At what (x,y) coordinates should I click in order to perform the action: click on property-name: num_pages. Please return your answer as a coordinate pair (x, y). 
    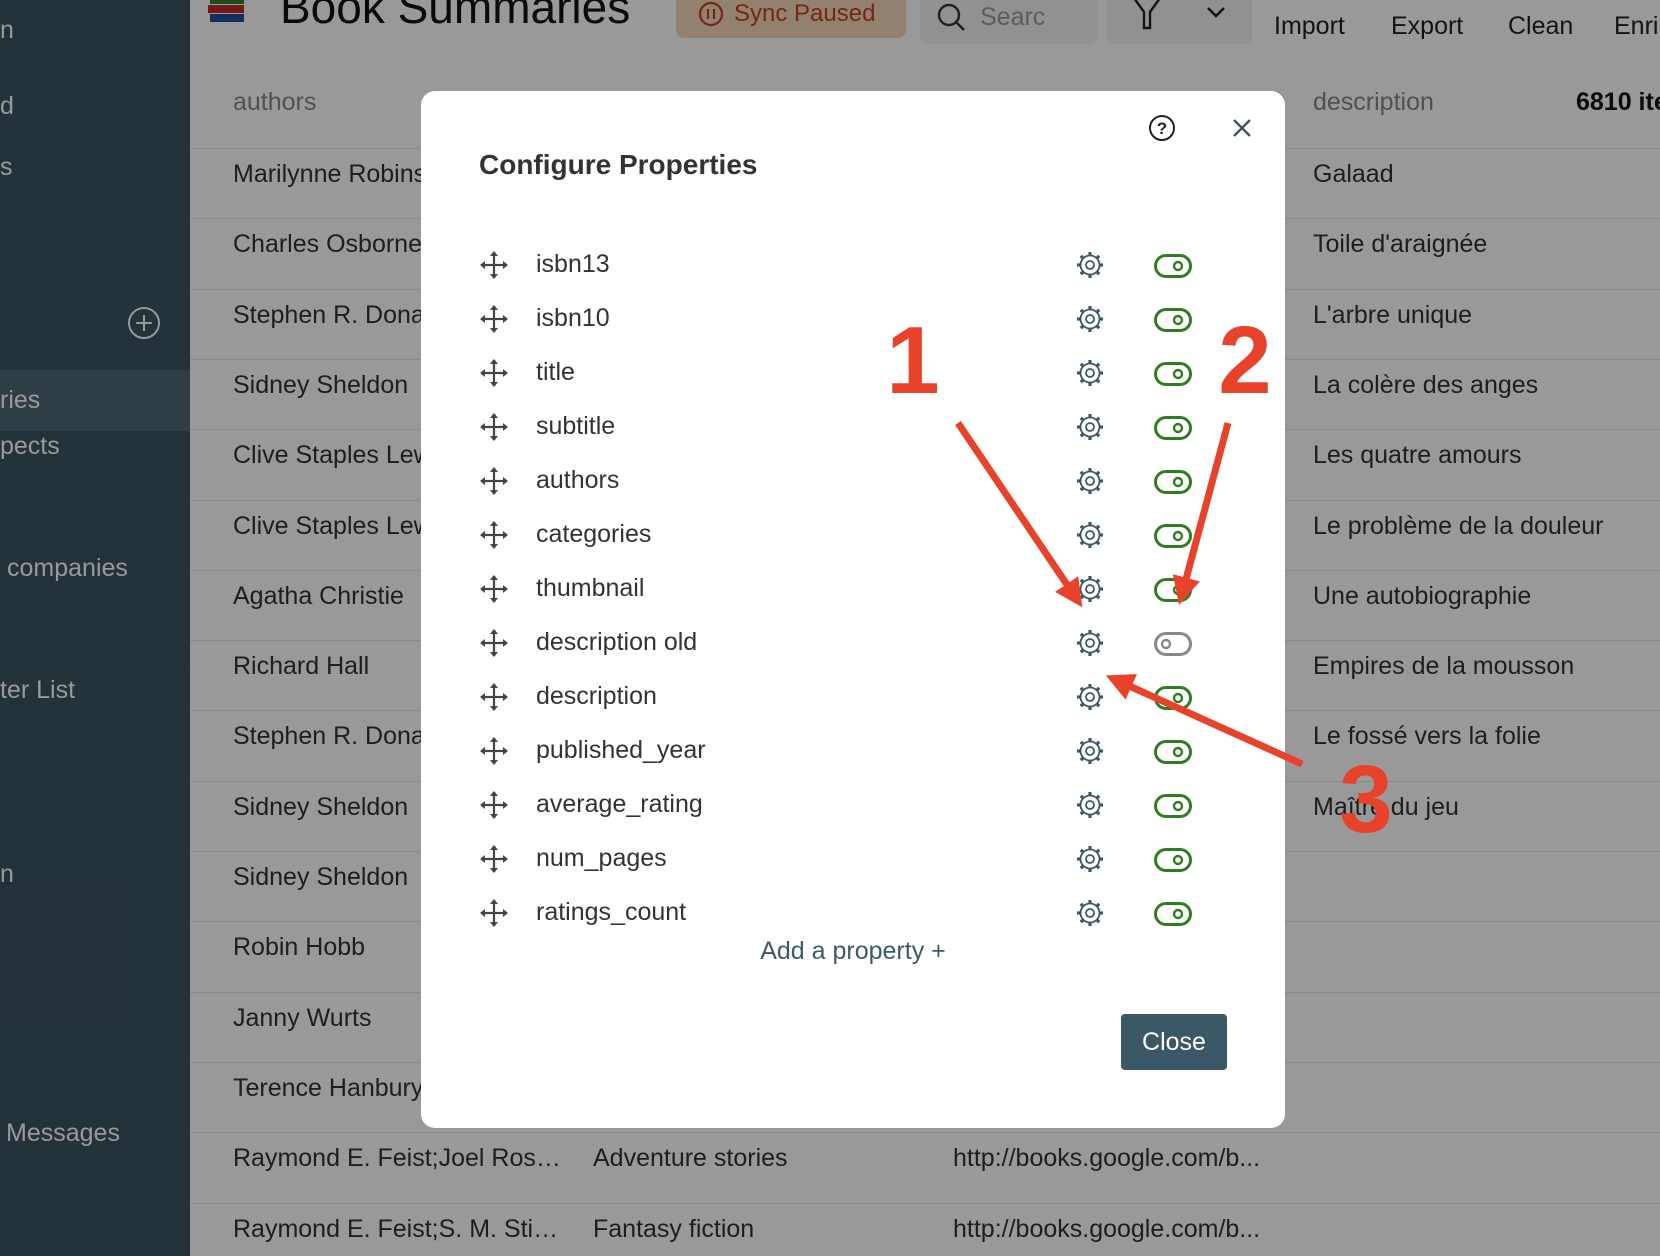
    Looking at the image, I should click on (601, 858).